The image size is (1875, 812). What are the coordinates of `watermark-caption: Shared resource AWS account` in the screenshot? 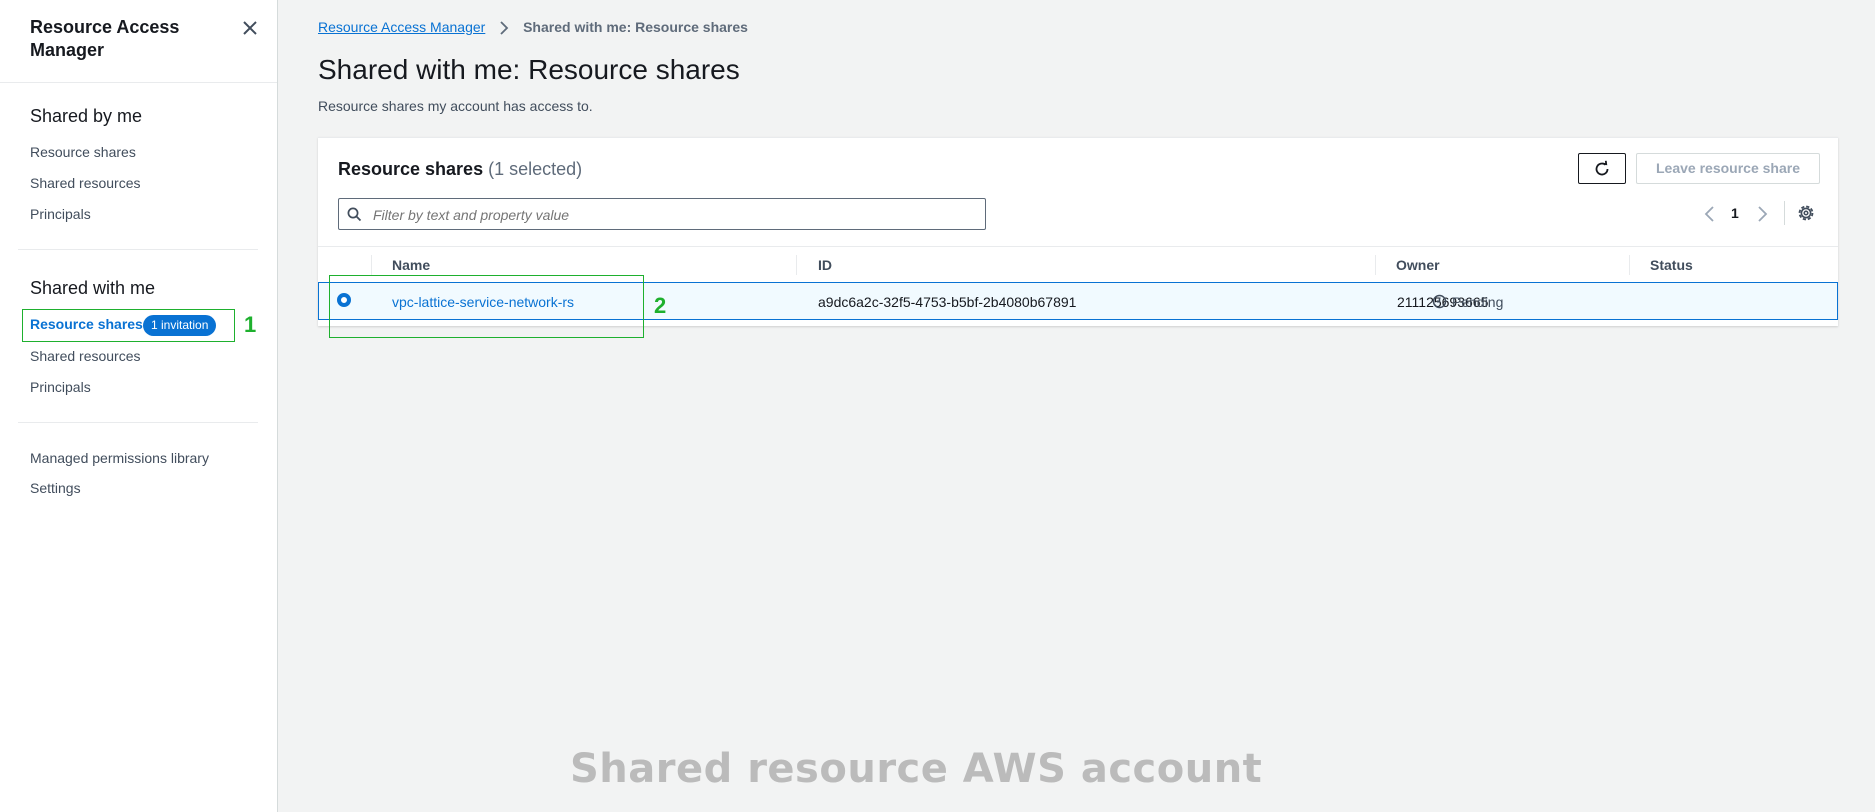 It's located at (916, 769).